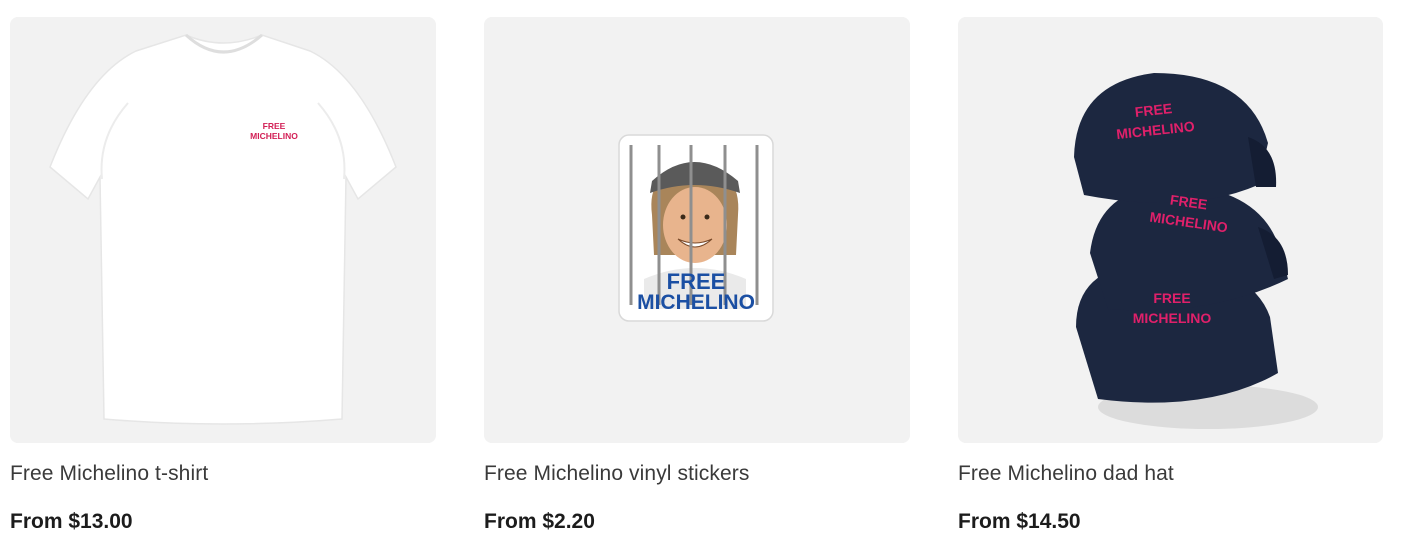 The height and width of the screenshot is (547, 1402). I want to click on product-title: Free Michelino dad hat, so click(1170, 474).